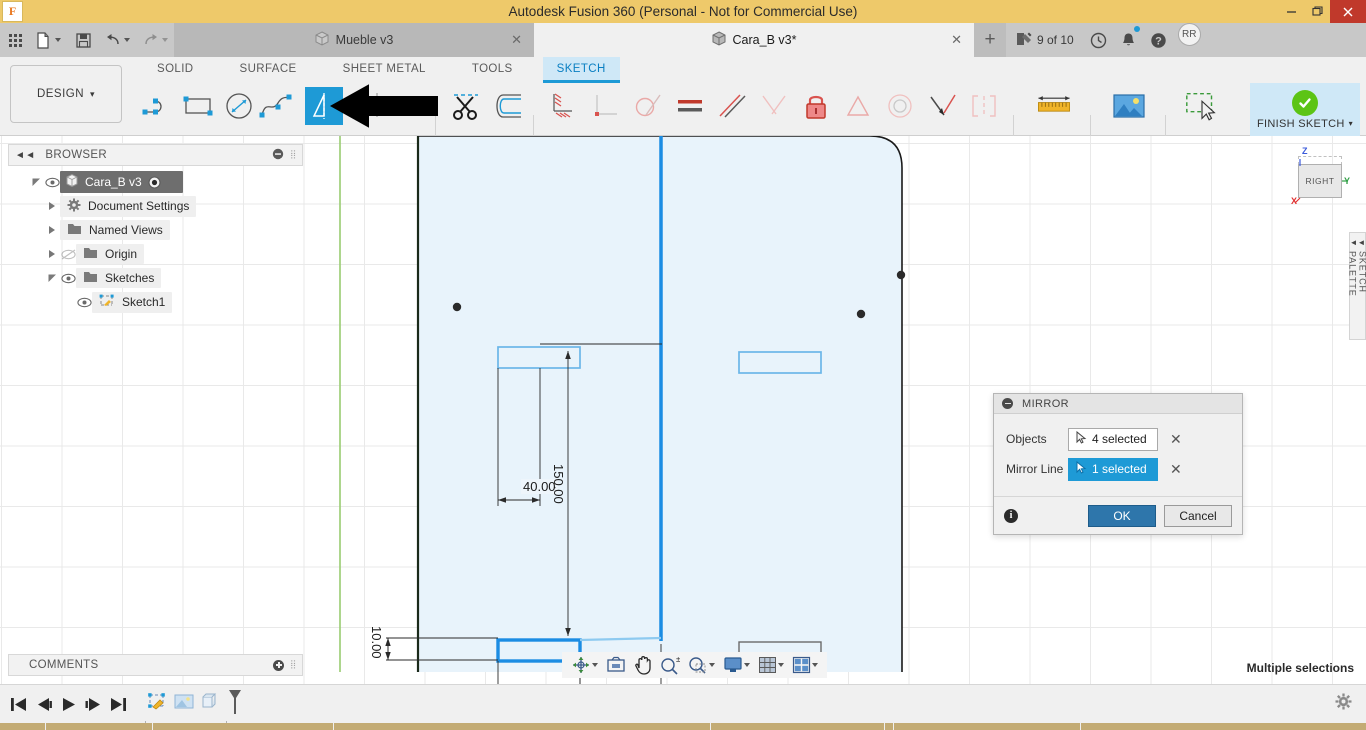 The width and height of the screenshot is (1366, 730). Describe the element at coordinates (118, 704) in the screenshot. I see `skip-to-end-button` at that location.